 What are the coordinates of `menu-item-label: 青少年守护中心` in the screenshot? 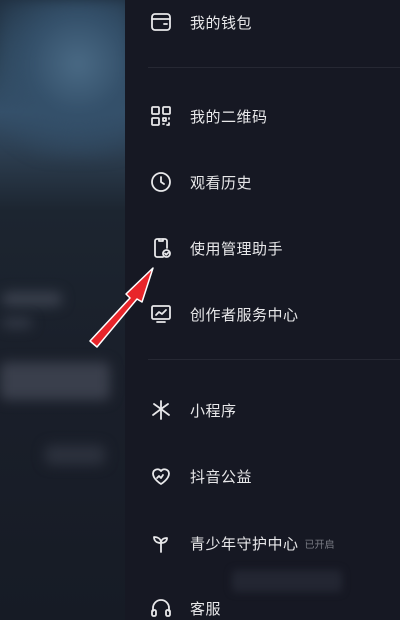 It's located at (244, 543).